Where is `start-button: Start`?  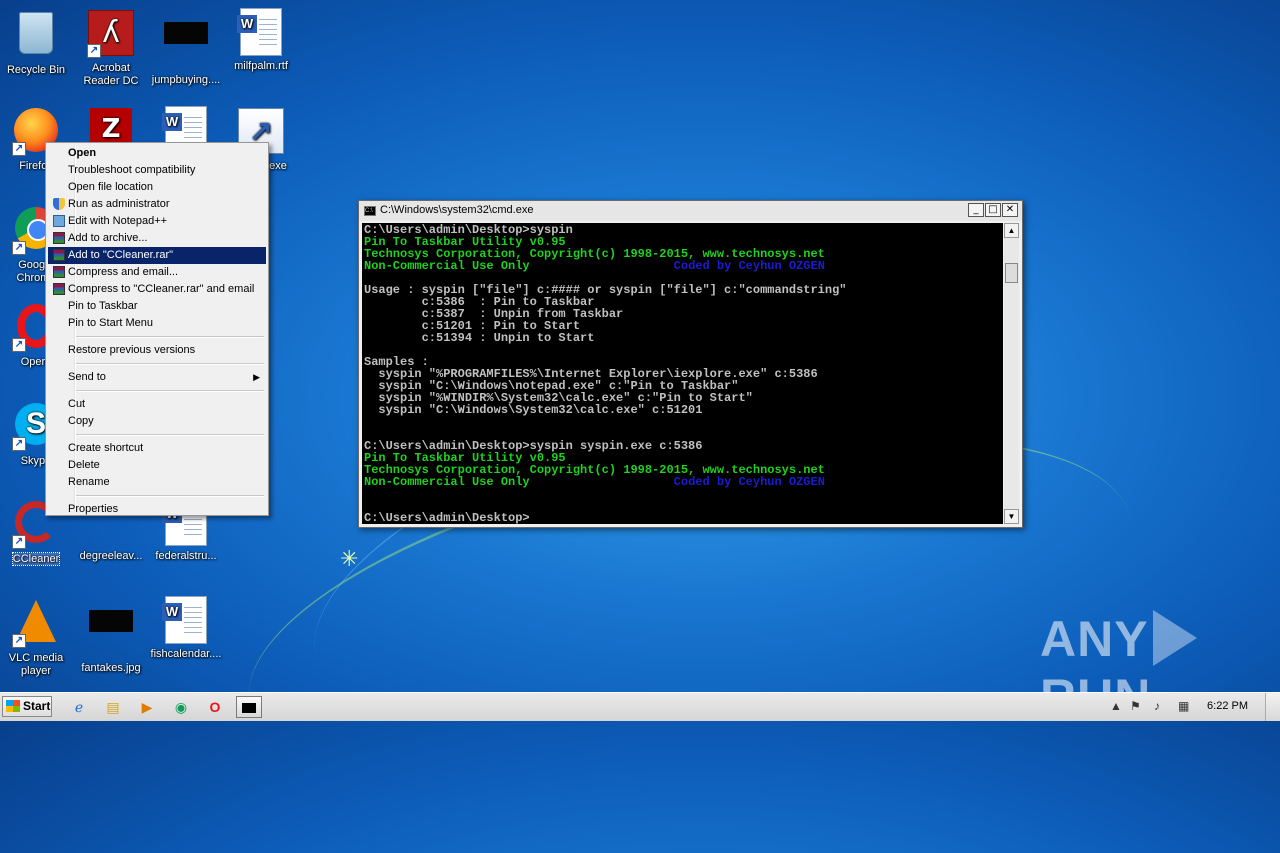 start-button: Start is located at coordinates (27, 706).